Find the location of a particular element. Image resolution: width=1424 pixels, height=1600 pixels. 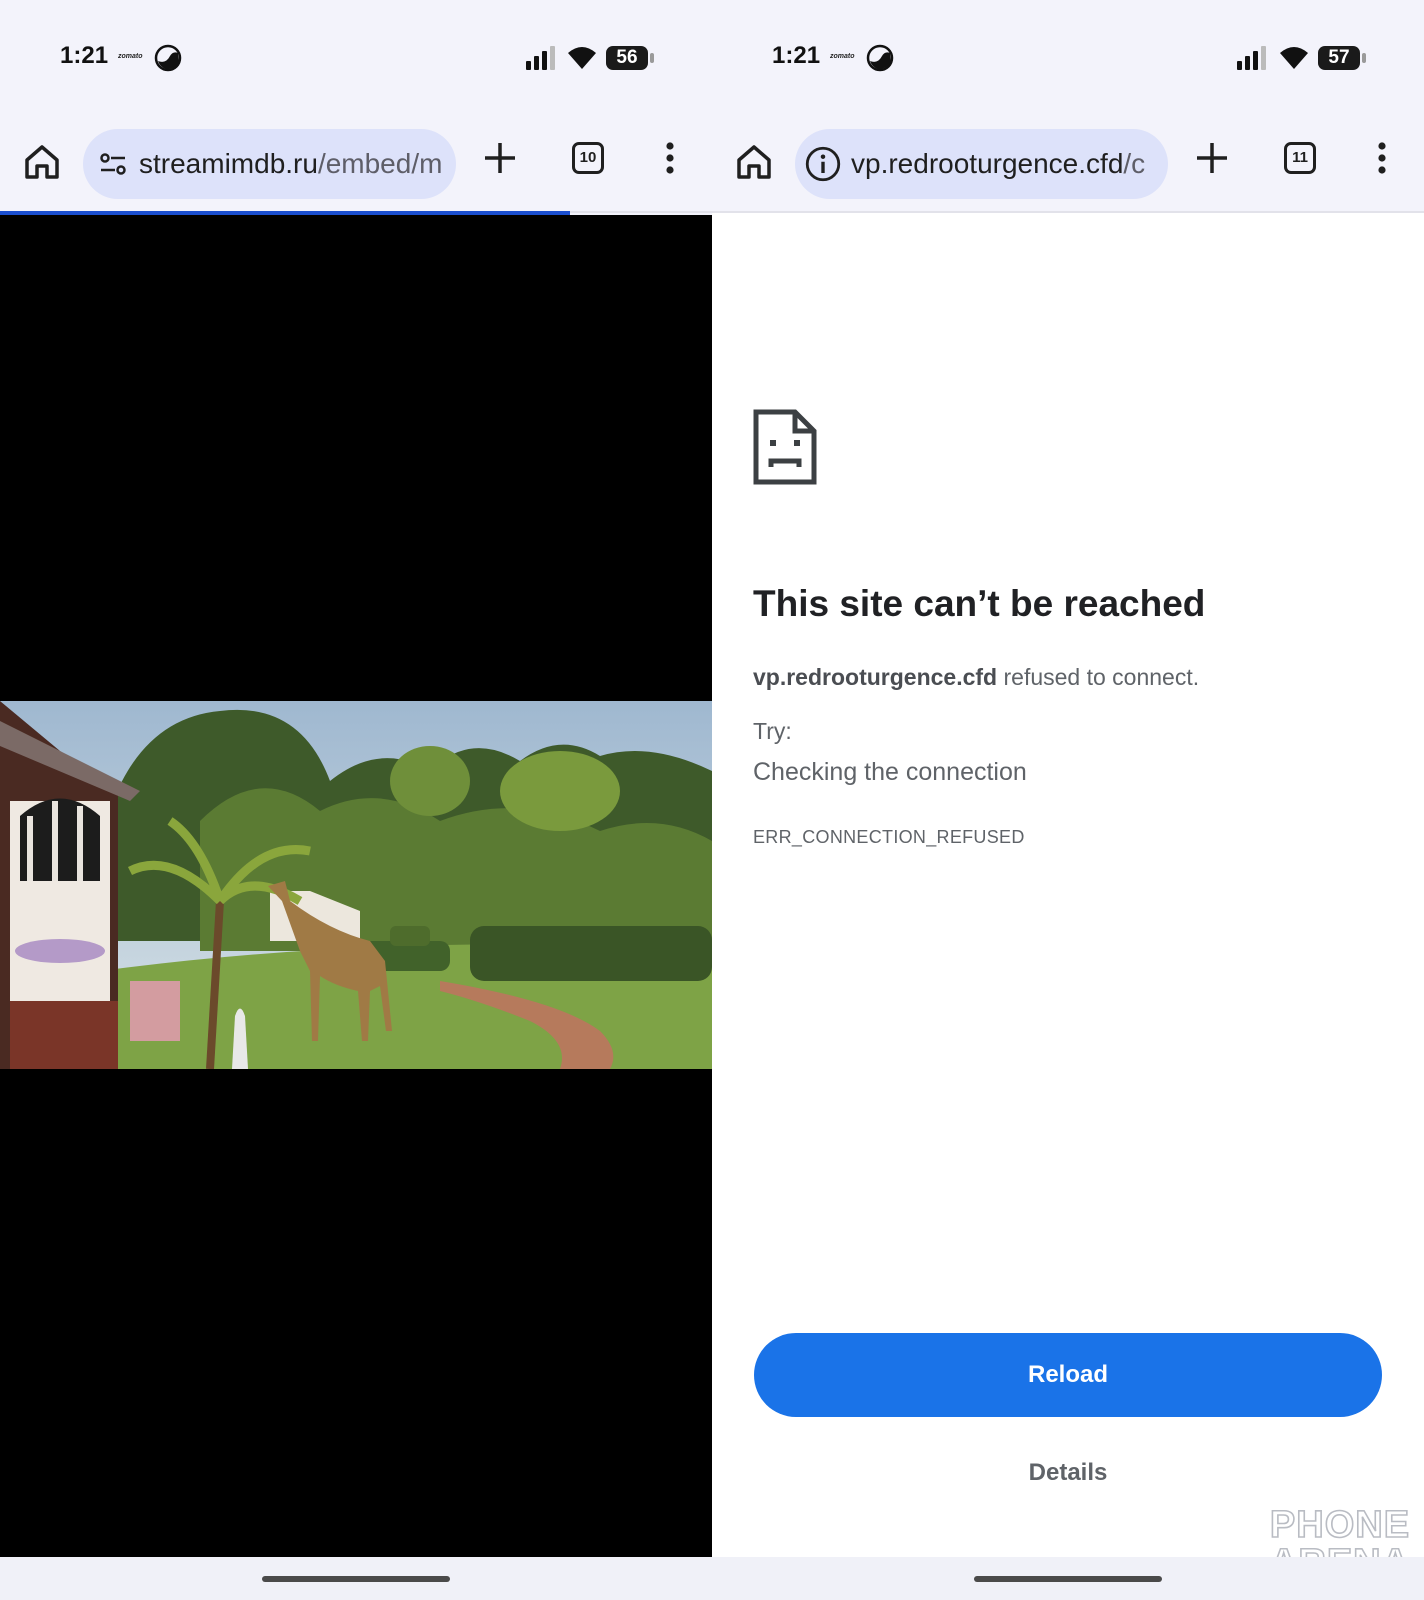

battery-icon: 56 is located at coordinates (630, 58).